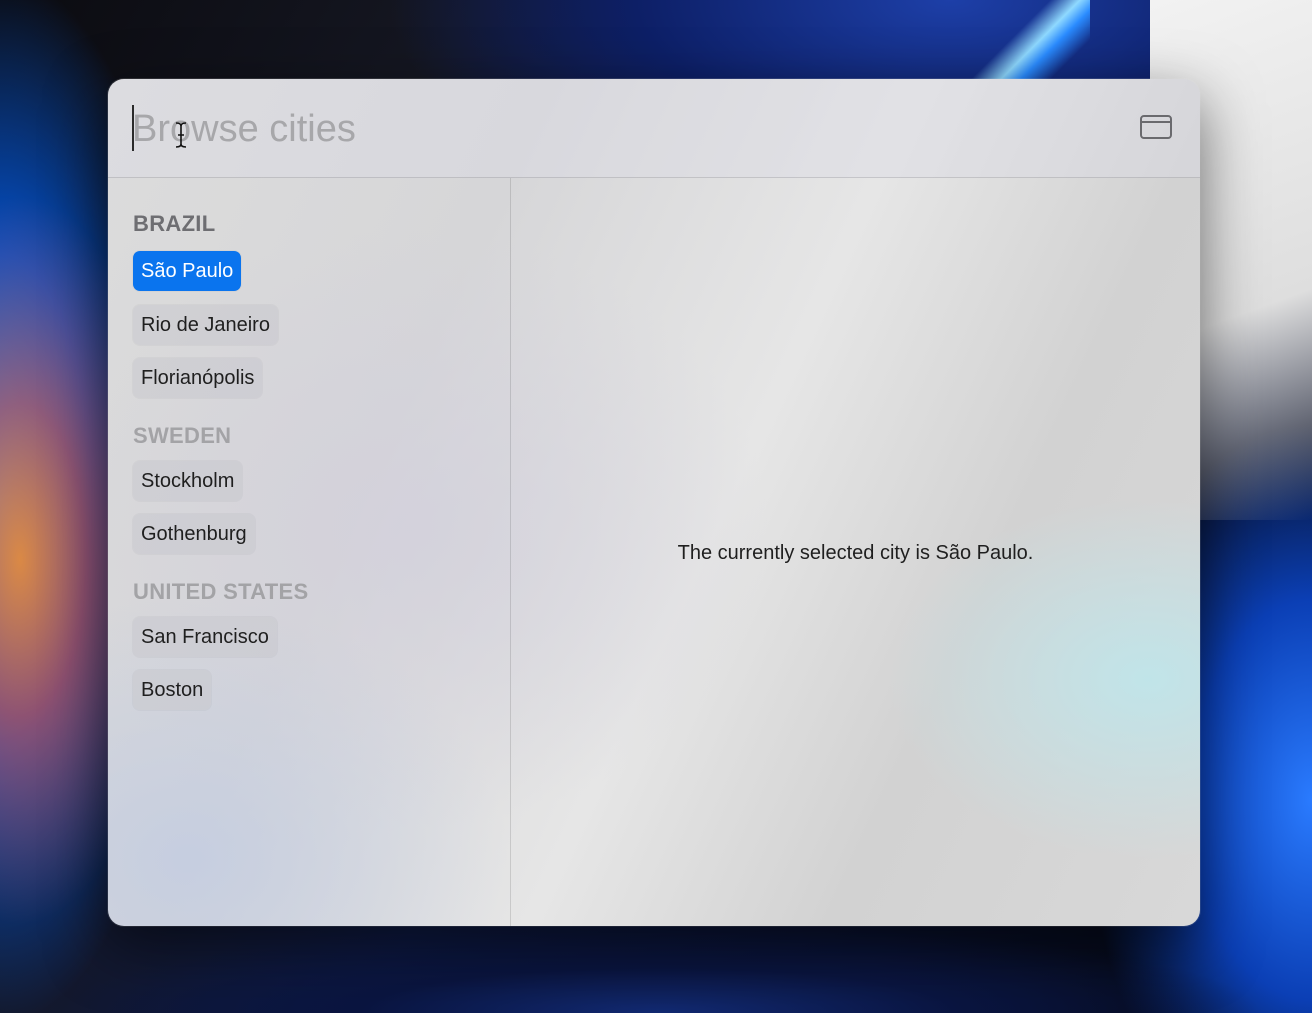  Describe the element at coordinates (172, 690) in the screenshot. I see `city-item-boston: Boston` at that location.